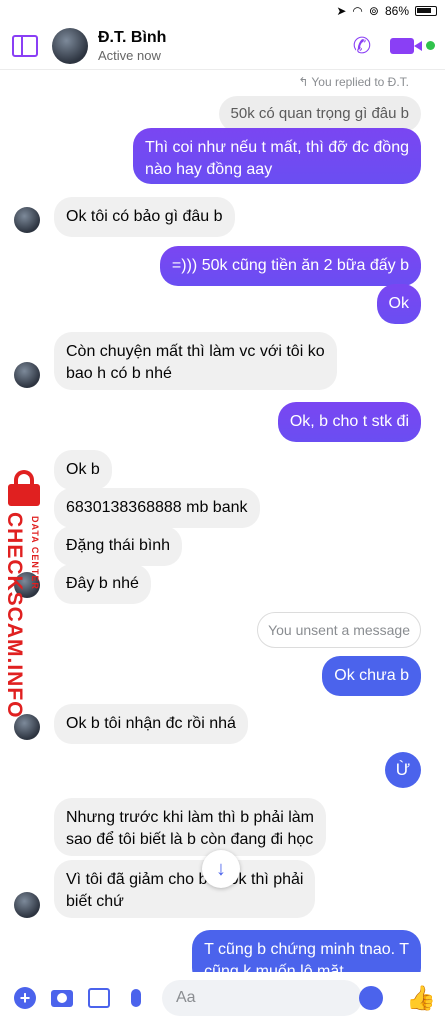 This screenshot has height=1024, width=445. Describe the element at coordinates (426, 11) in the screenshot. I see `battery-icon` at that location.